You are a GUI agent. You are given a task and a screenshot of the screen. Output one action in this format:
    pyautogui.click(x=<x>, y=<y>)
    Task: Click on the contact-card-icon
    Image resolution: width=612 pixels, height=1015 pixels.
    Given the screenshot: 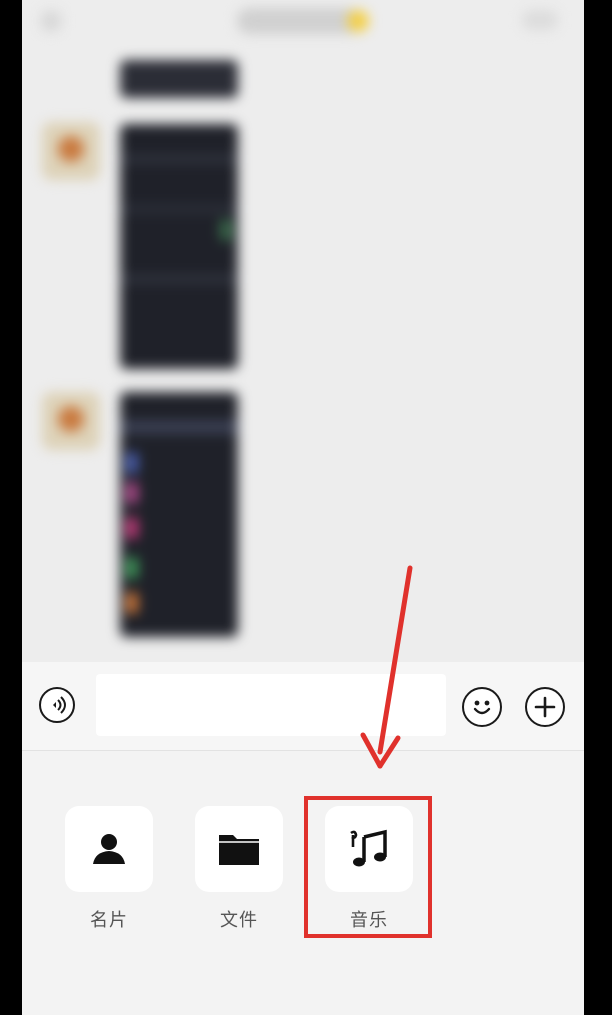 What is the action you would take?
    pyautogui.click(x=109, y=849)
    